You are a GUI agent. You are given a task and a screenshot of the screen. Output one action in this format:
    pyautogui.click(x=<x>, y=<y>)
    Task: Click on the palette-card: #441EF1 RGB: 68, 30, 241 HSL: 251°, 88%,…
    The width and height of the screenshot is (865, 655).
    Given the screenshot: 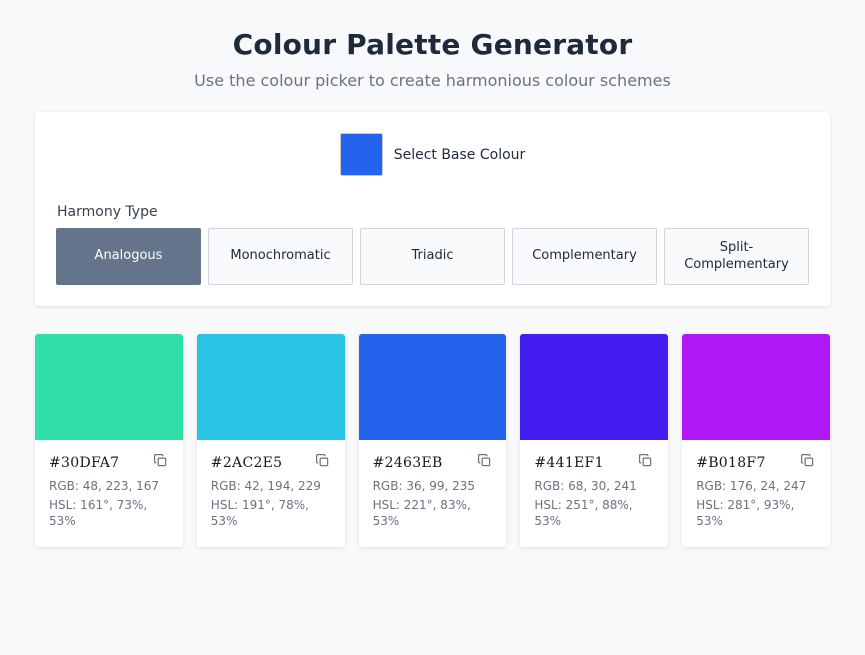 What is the action you would take?
    pyautogui.click(x=594, y=440)
    